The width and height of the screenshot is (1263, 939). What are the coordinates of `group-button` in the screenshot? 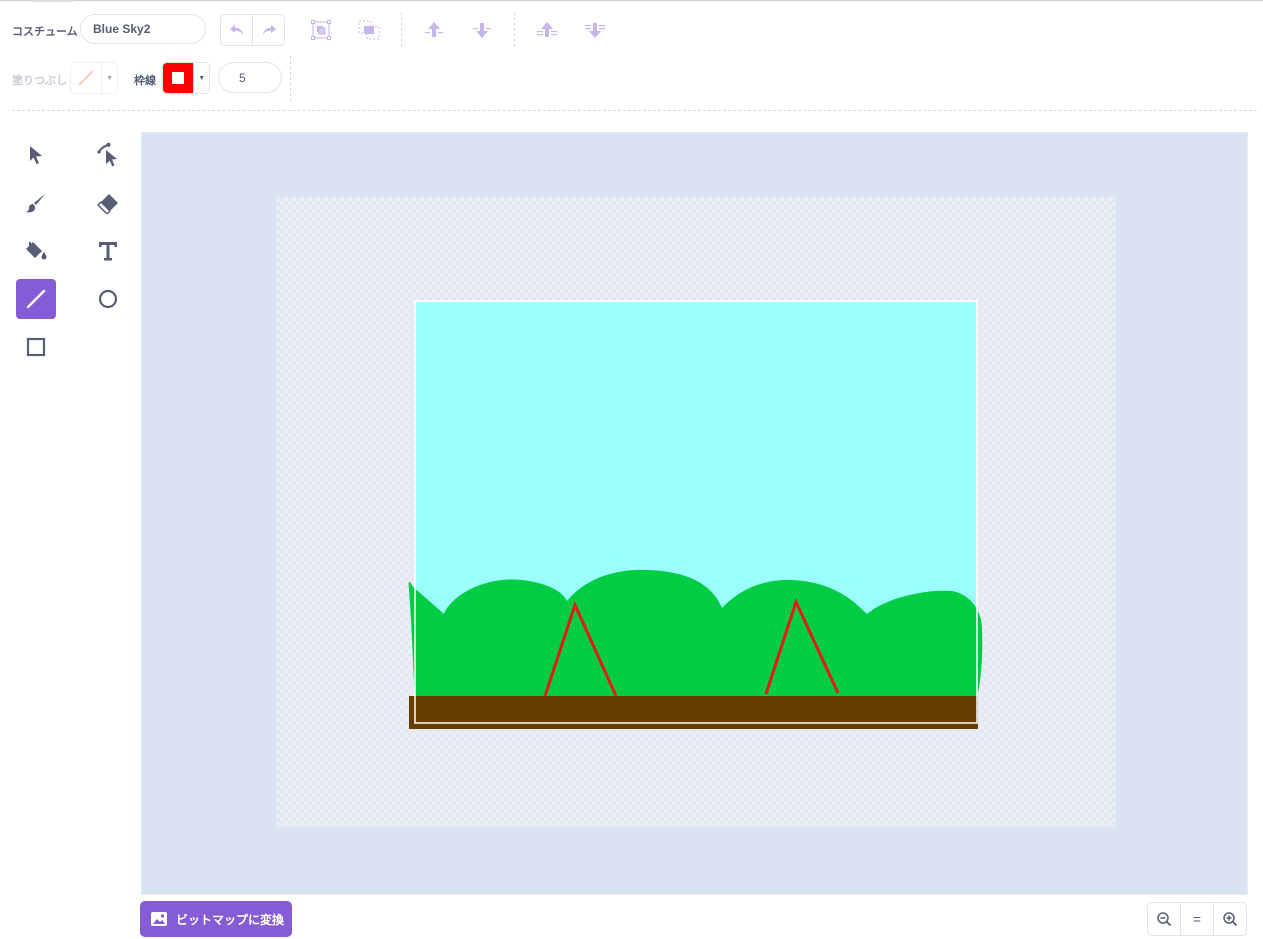 It's located at (321, 30).